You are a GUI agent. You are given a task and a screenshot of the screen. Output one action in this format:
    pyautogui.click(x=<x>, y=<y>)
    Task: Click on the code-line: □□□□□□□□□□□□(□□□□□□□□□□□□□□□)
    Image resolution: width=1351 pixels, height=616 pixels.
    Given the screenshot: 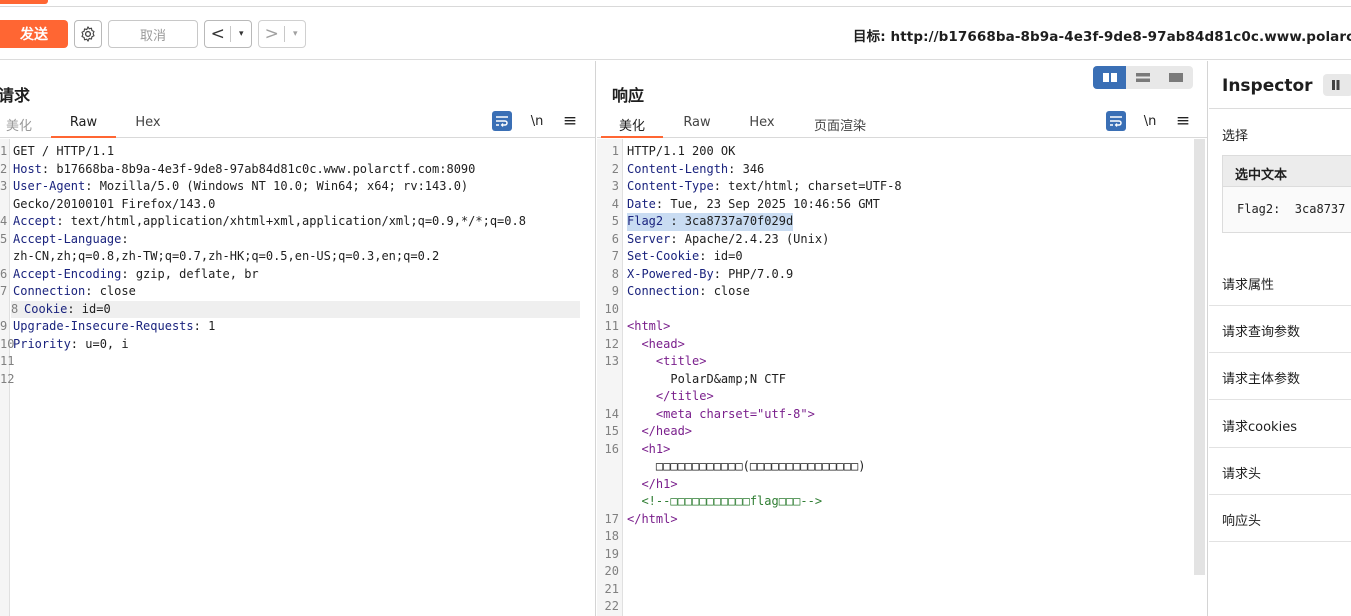 What is the action you would take?
    pyautogui.click(x=902, y=467)
    